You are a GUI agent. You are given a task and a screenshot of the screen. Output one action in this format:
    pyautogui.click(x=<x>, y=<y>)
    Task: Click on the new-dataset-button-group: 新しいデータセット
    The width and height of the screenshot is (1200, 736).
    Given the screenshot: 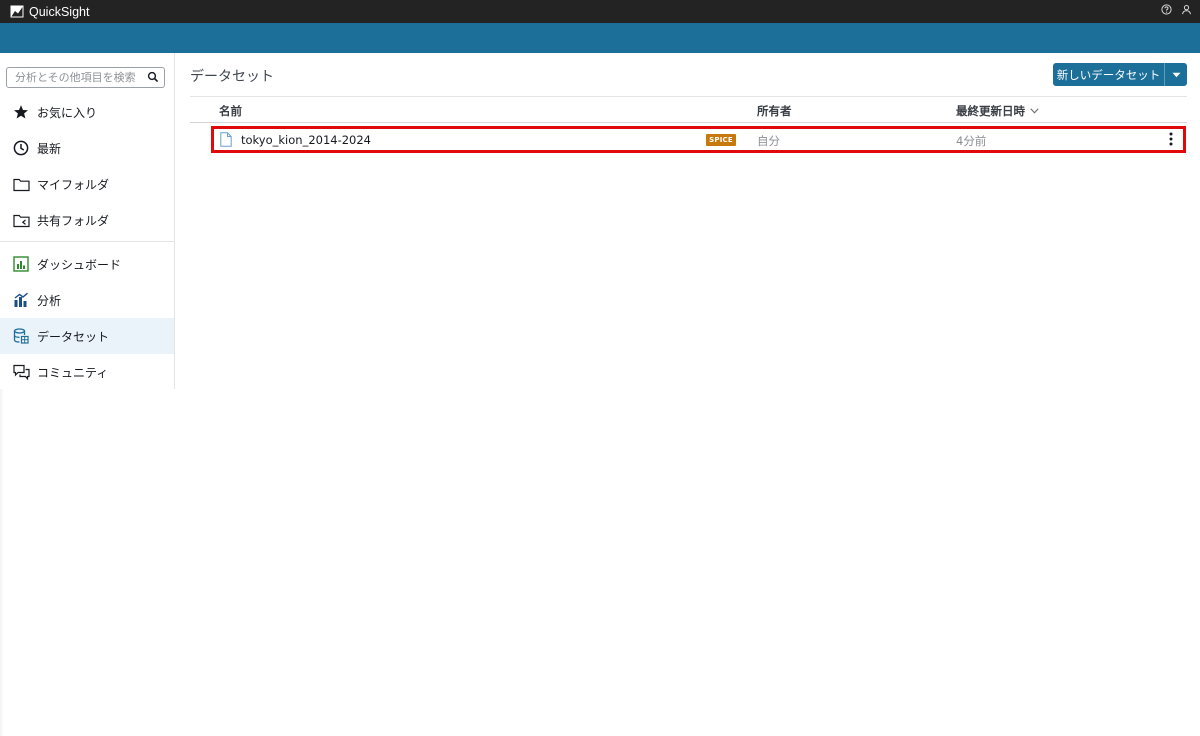 What is the action you would take?
    pyautogui.click(x=1120, y=74)
    